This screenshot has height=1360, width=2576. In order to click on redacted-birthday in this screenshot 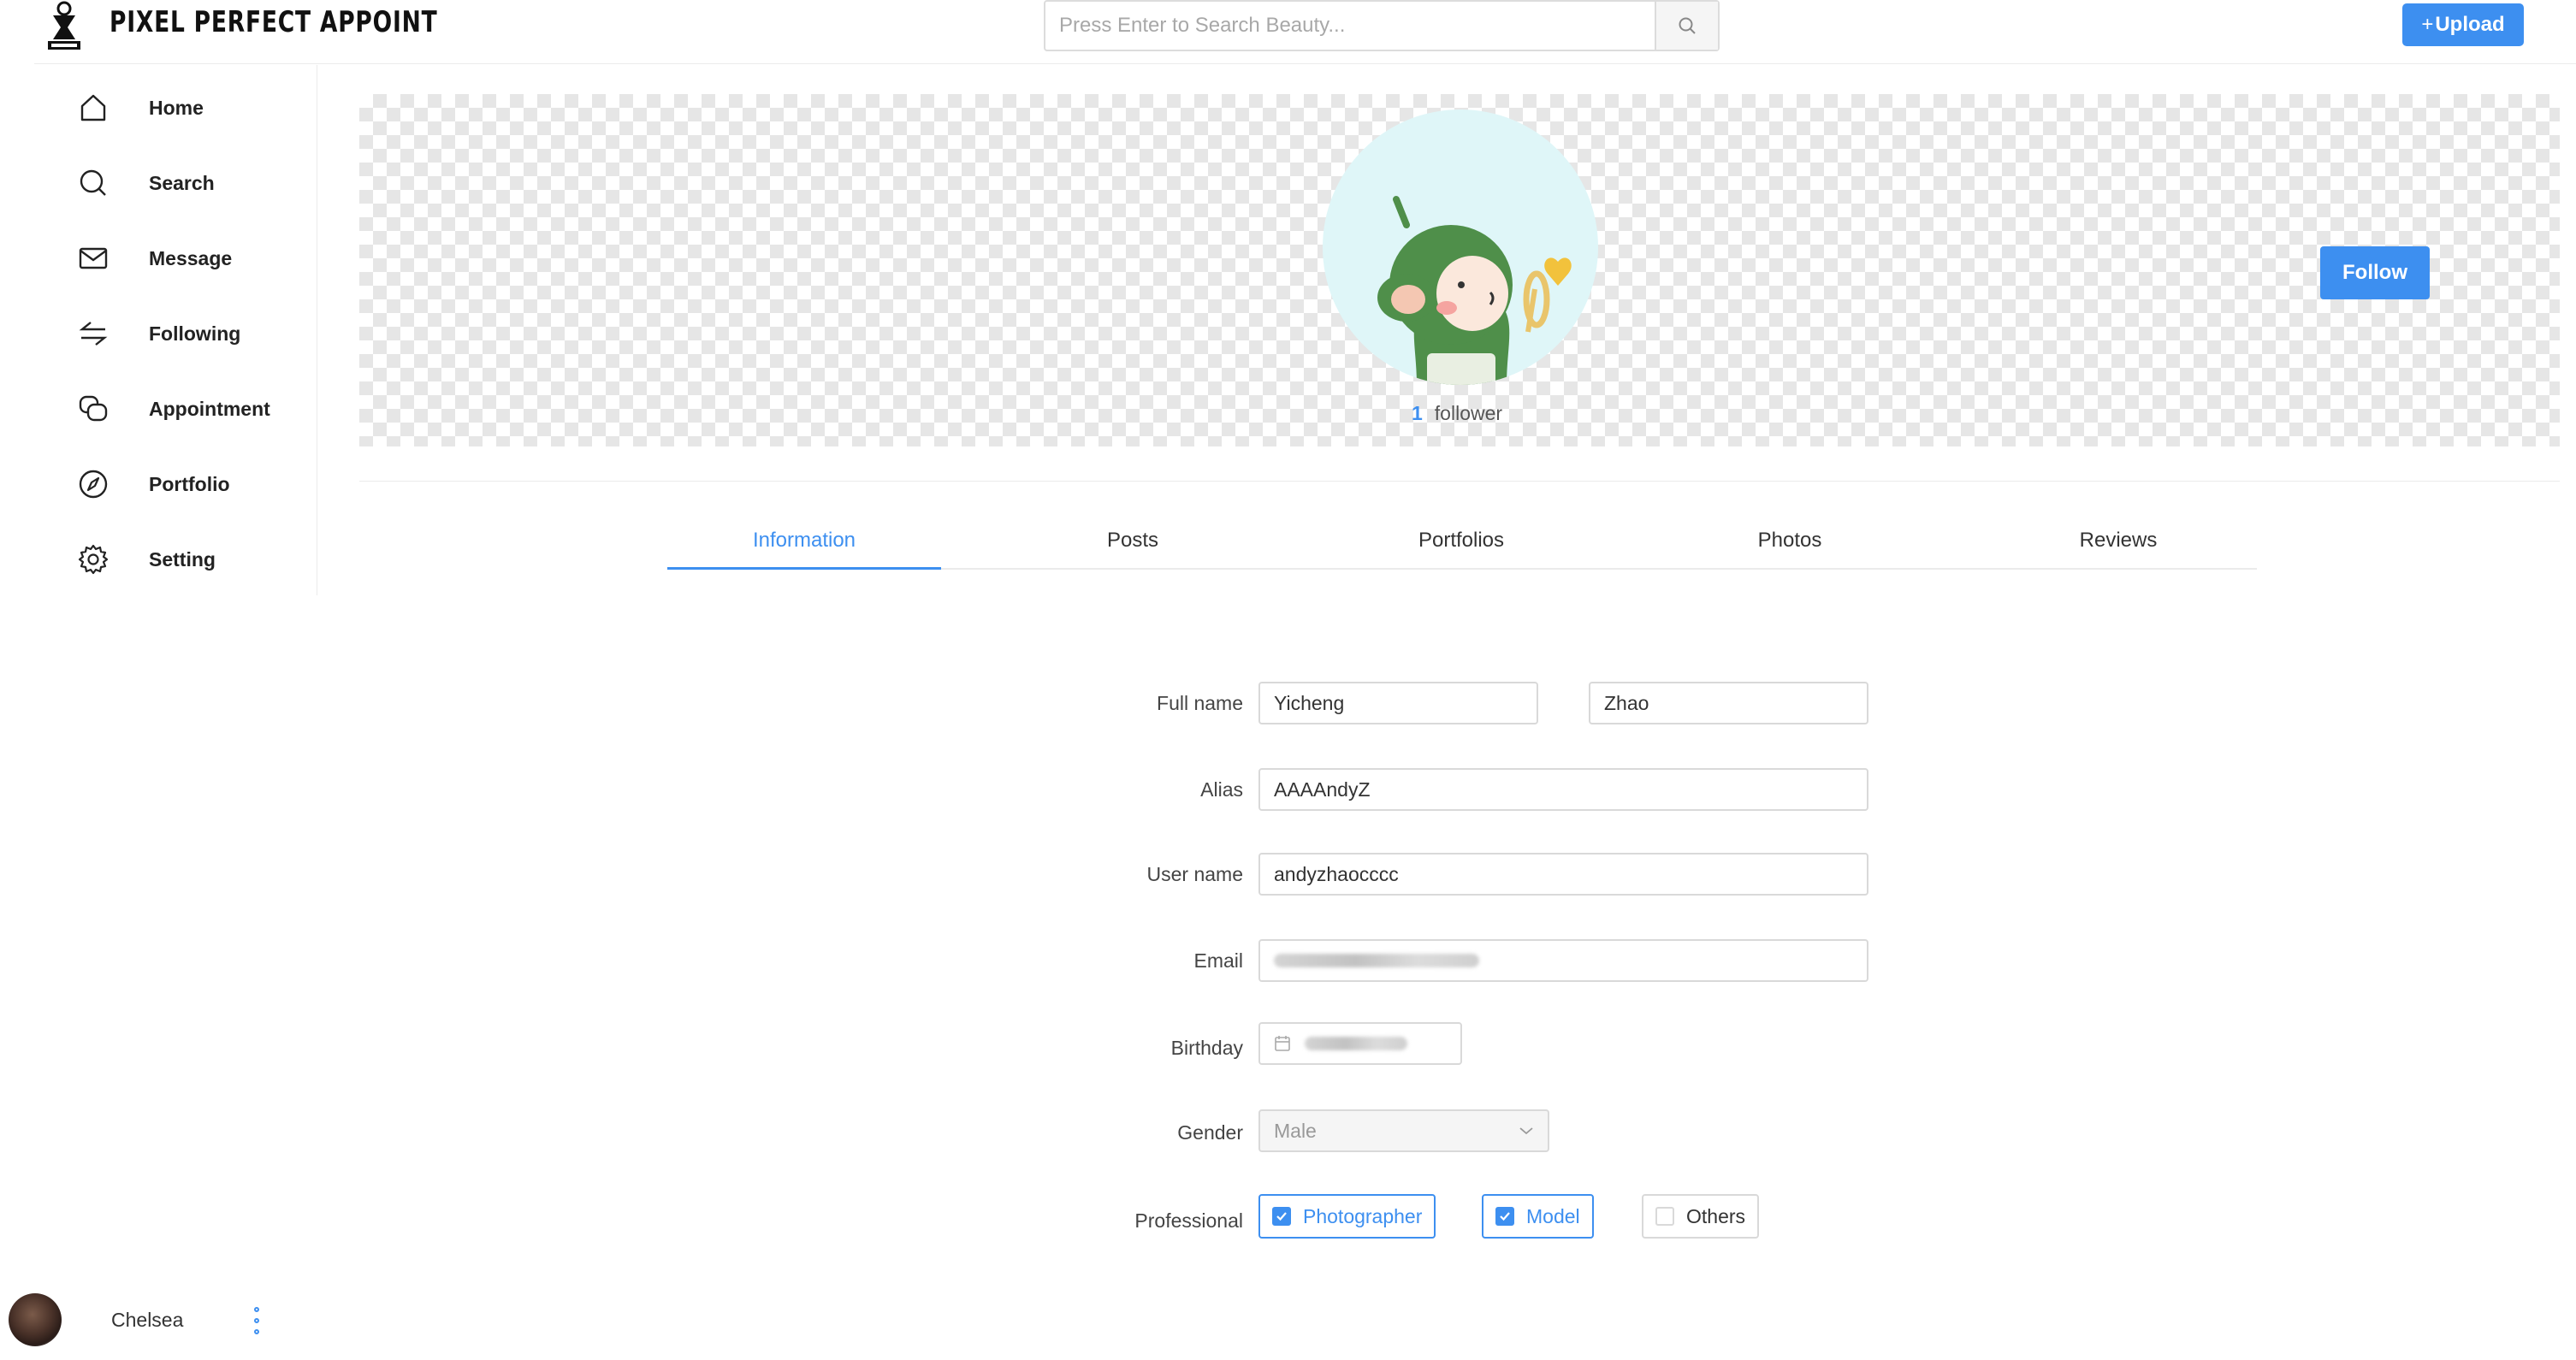, I will do `click(1356, 1043)`.